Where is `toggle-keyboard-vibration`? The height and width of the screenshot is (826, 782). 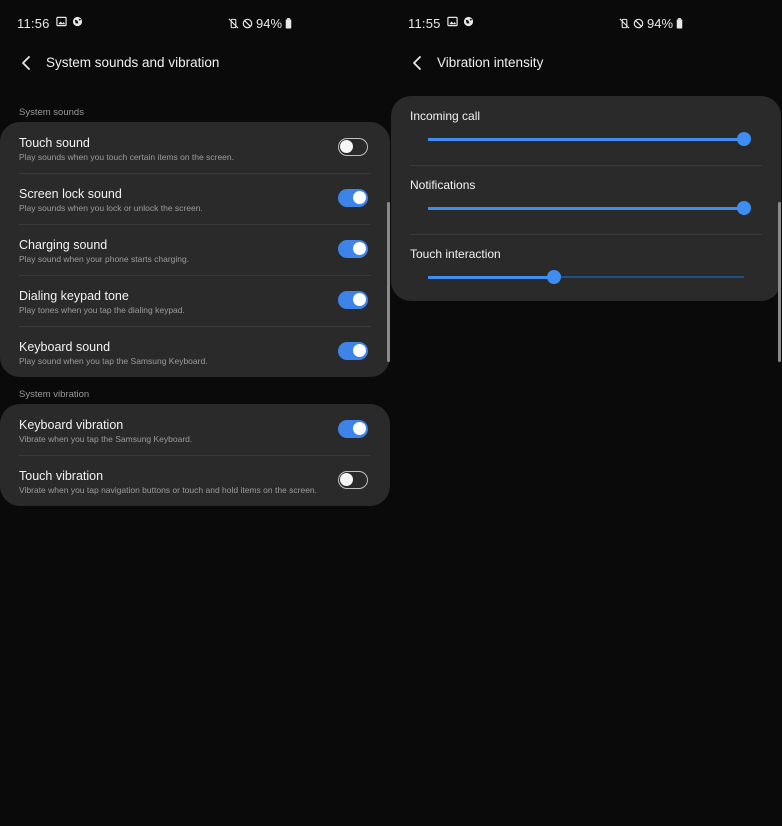
toggle-keyboard-vibration is located at coordinates (353, 429).